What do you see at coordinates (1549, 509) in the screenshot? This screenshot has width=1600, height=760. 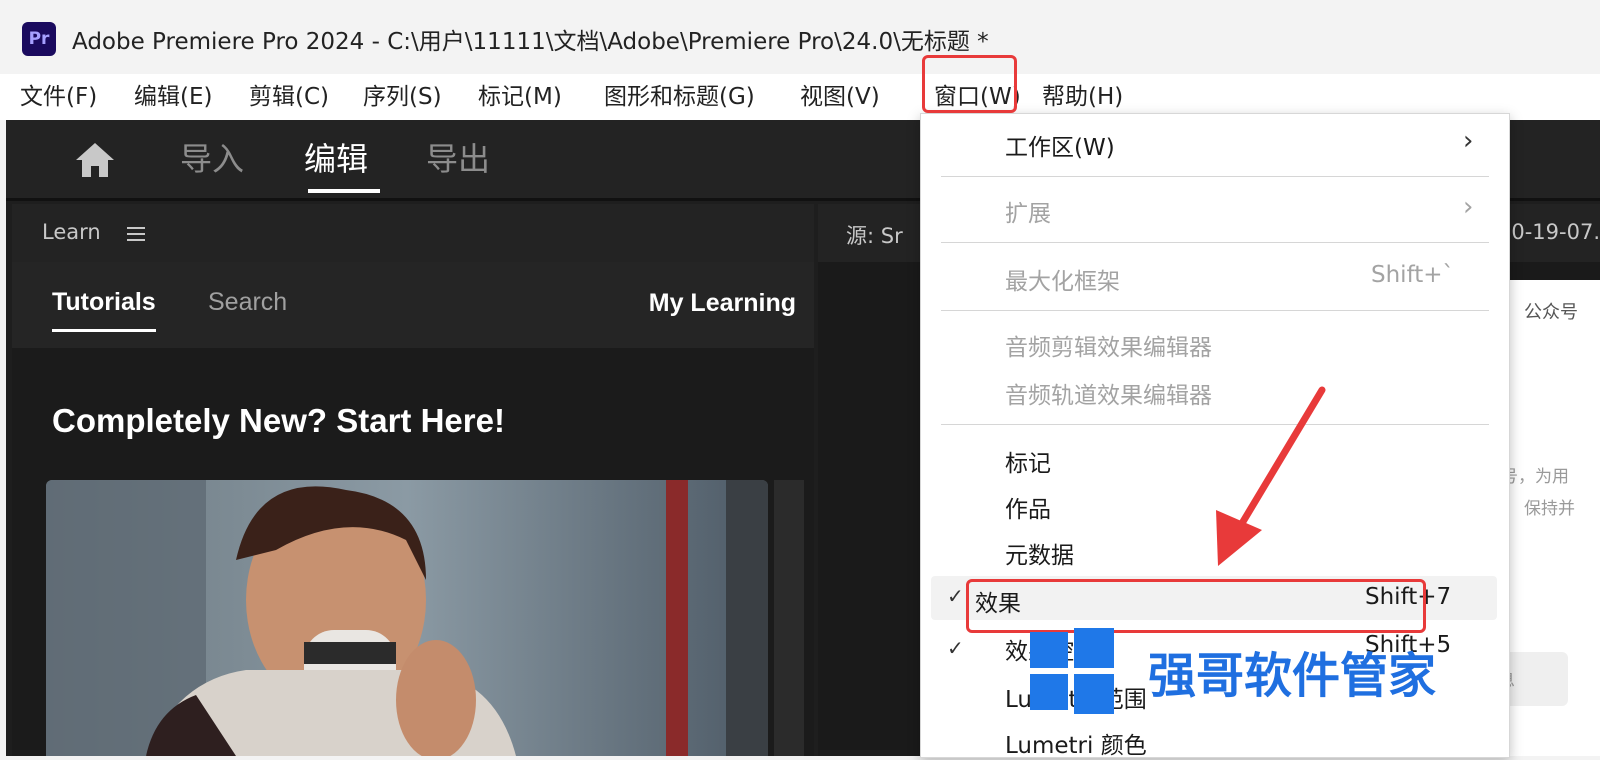 I see `web-text-line-2: 保持并` at bounding box center [1549, 509].